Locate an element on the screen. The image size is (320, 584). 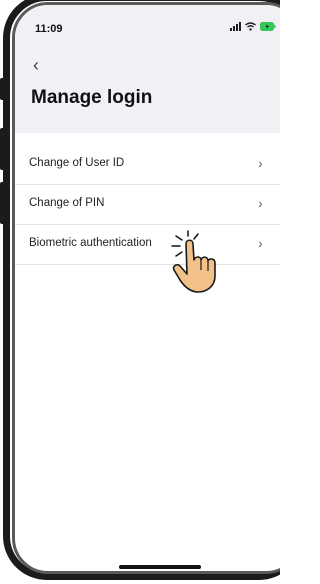
menu-item-change-pin: Change of PIN › is located at coordinates (147, 205).